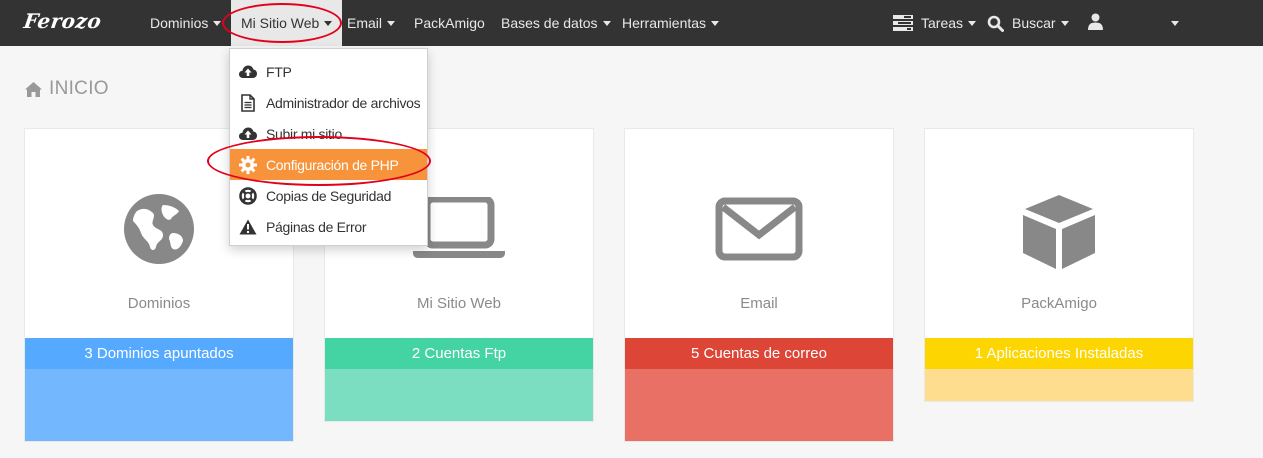 This screenshot has height=458, width=1263. I want to click on nav-mi-sitio-web: Mi Sitio Web, so click(287, 23).